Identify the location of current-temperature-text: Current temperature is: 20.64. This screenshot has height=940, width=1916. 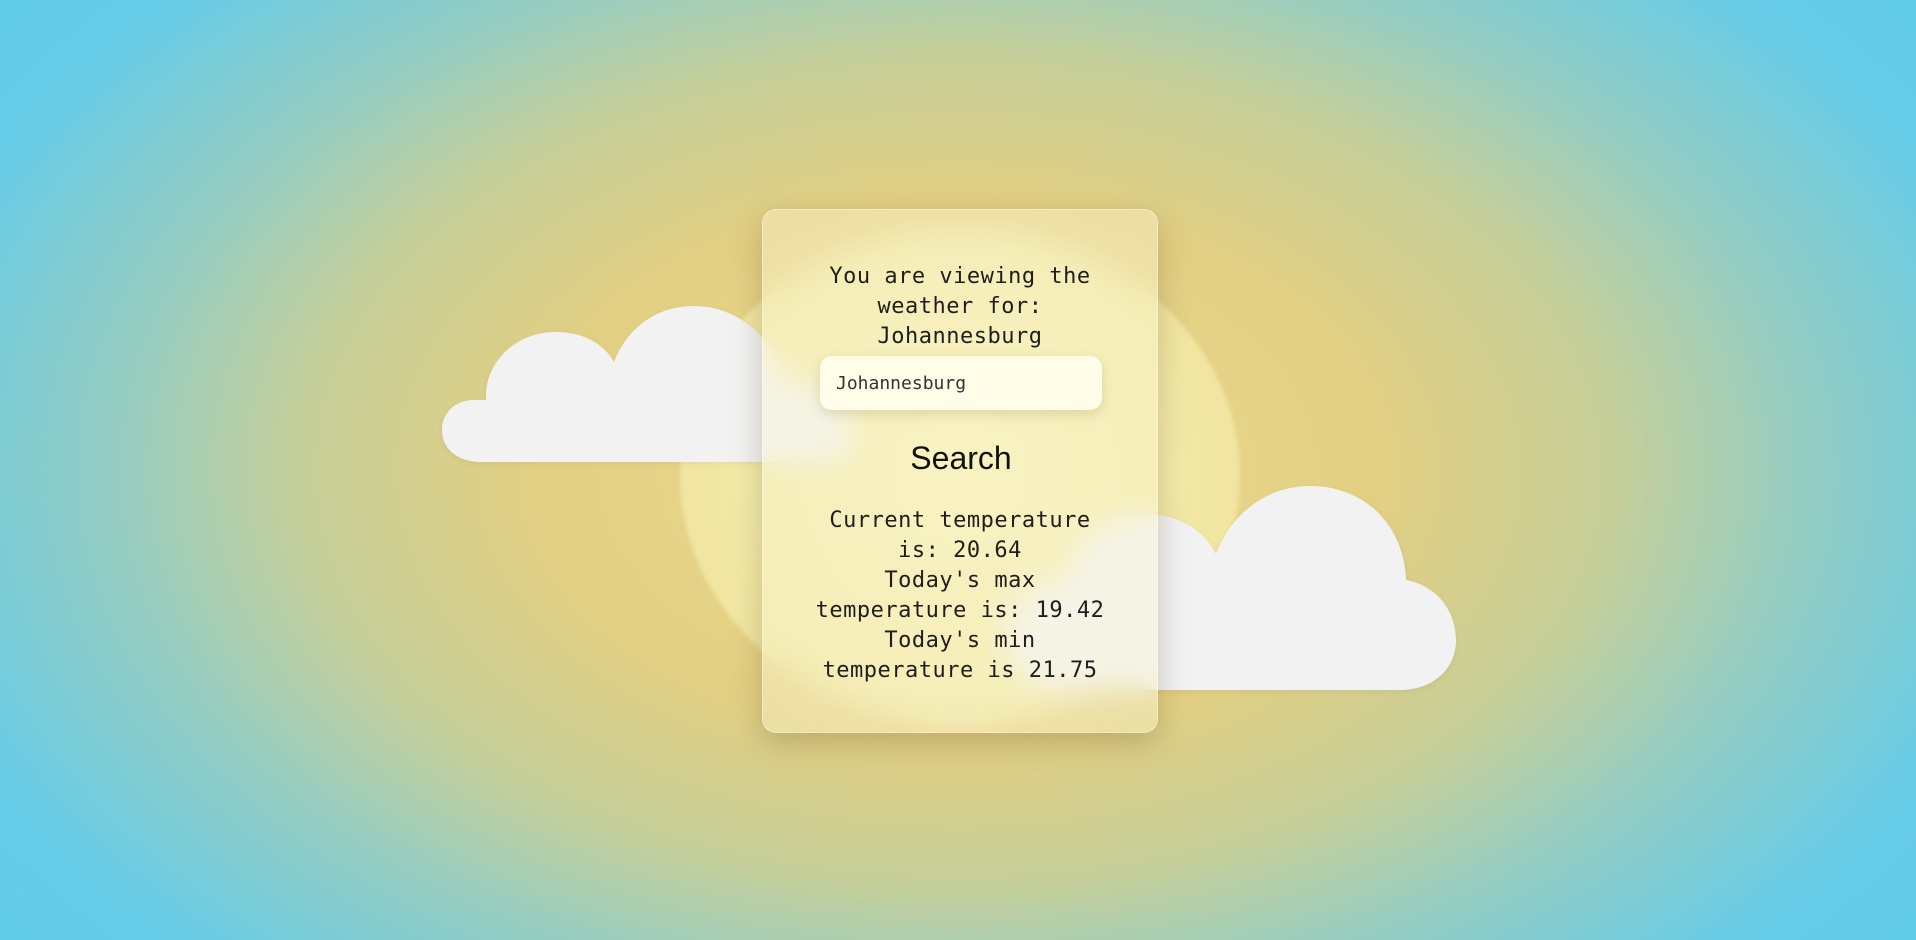
(960, 535).